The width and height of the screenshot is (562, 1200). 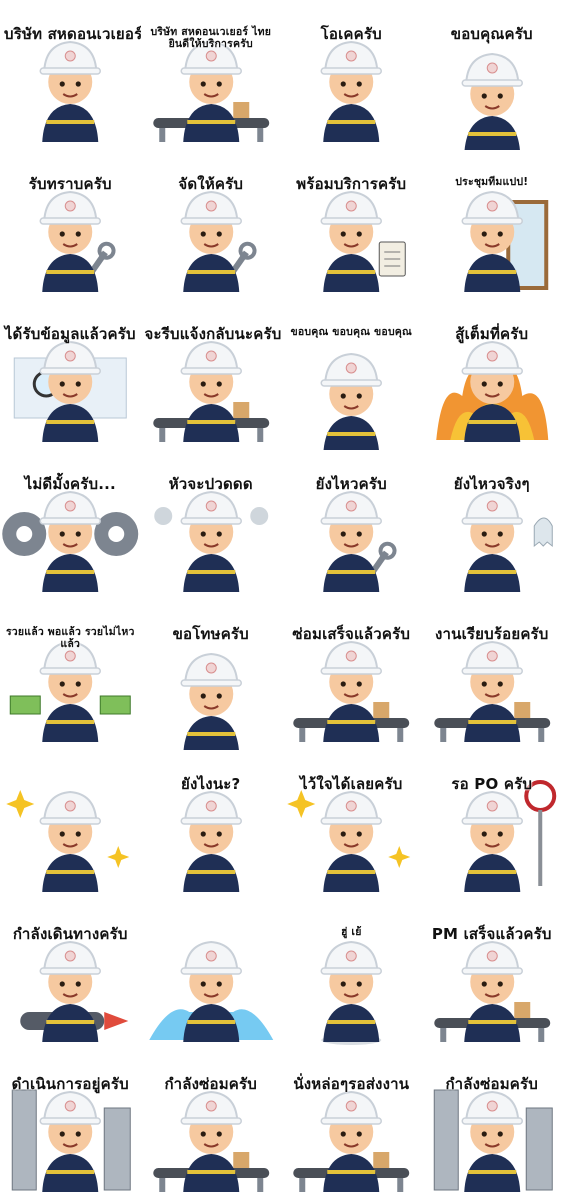 I want to click on money-icon, so click(x=70, y=691).